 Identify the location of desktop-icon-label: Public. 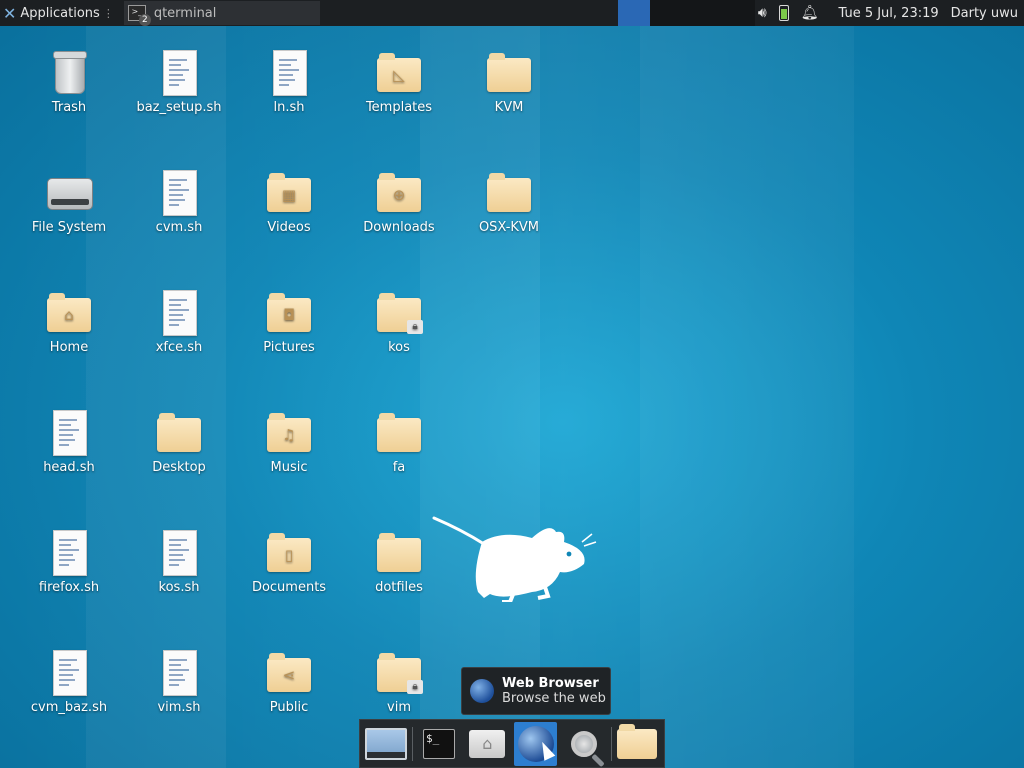
(289, 707).